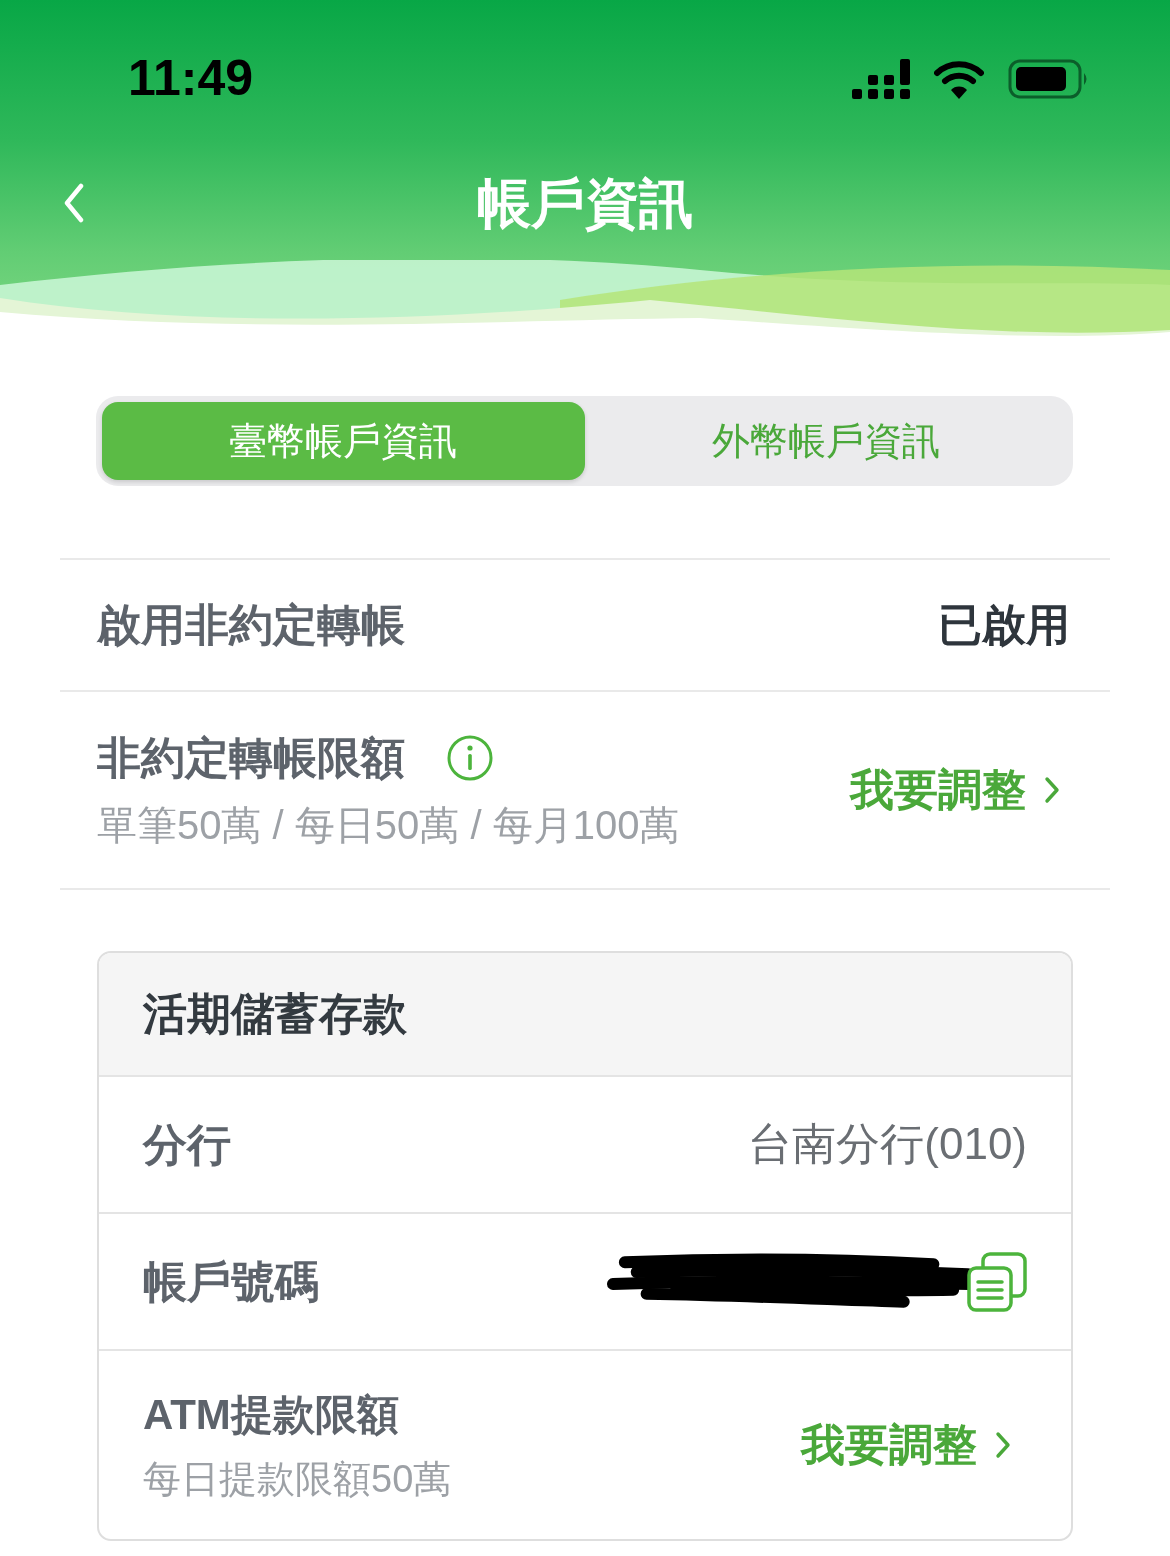 The width and height of the screenshot is (1170, 1556). What do you see at coordinates (470, 758) in the screenshot?
I see `info-icon` at bounding box center [470, 758].